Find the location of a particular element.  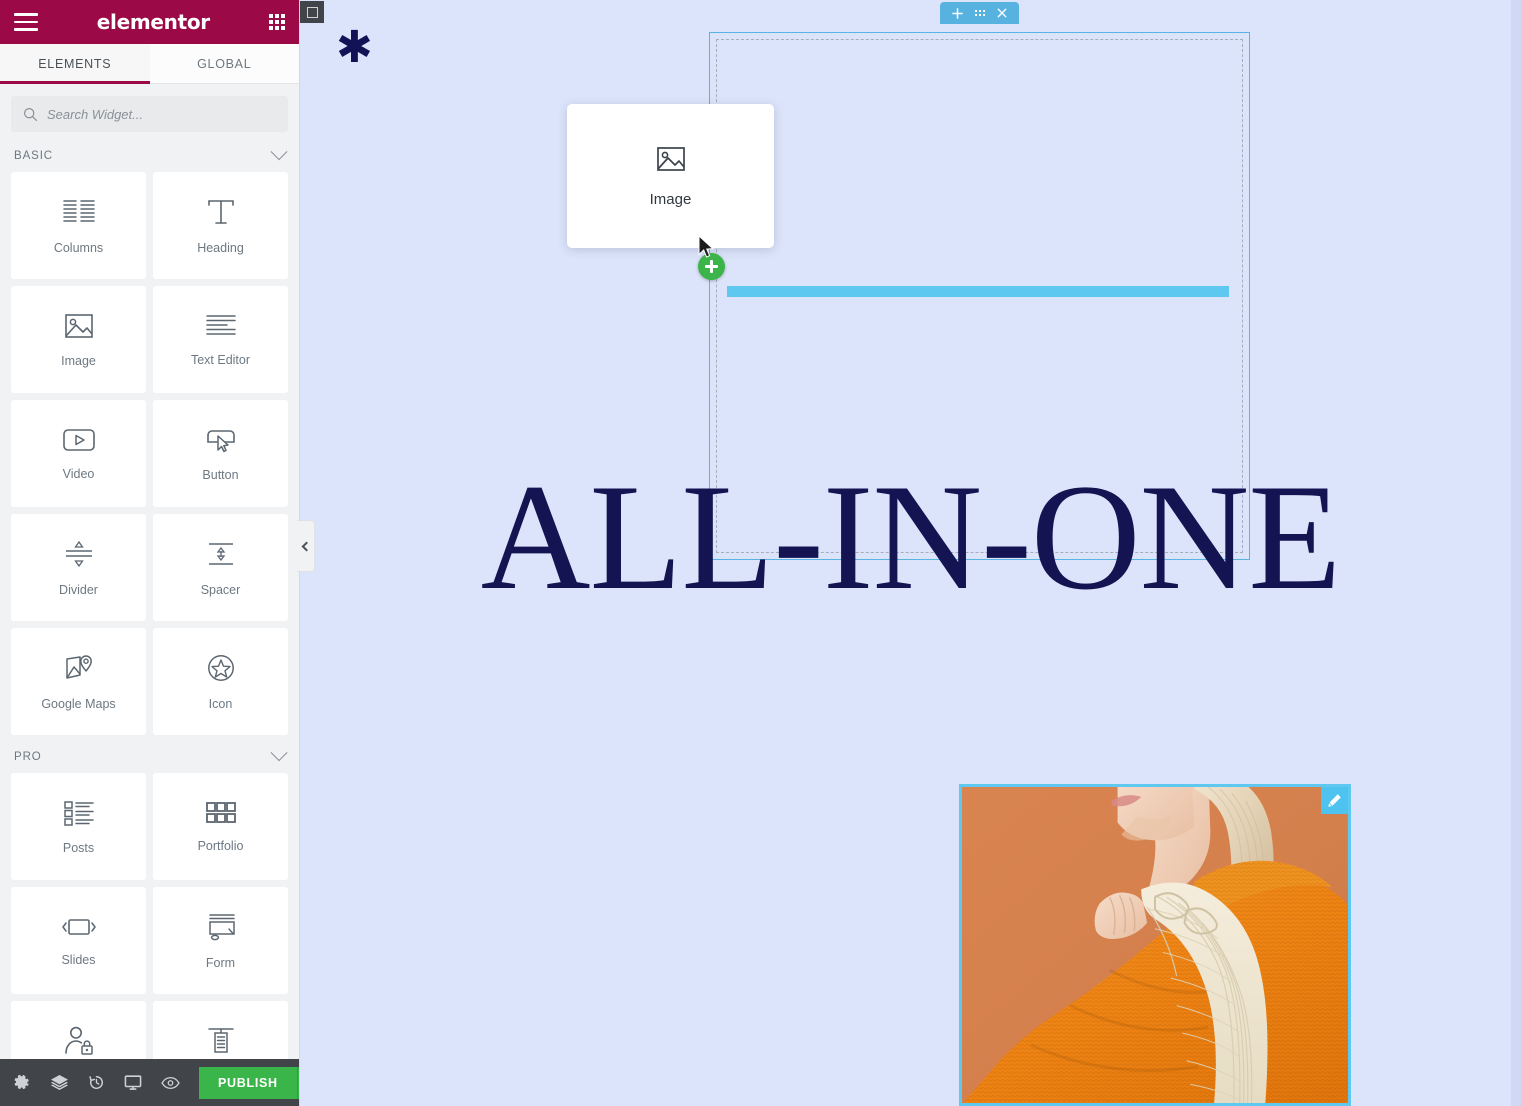

grid-apps-icon is located at coordinates (276, 22).